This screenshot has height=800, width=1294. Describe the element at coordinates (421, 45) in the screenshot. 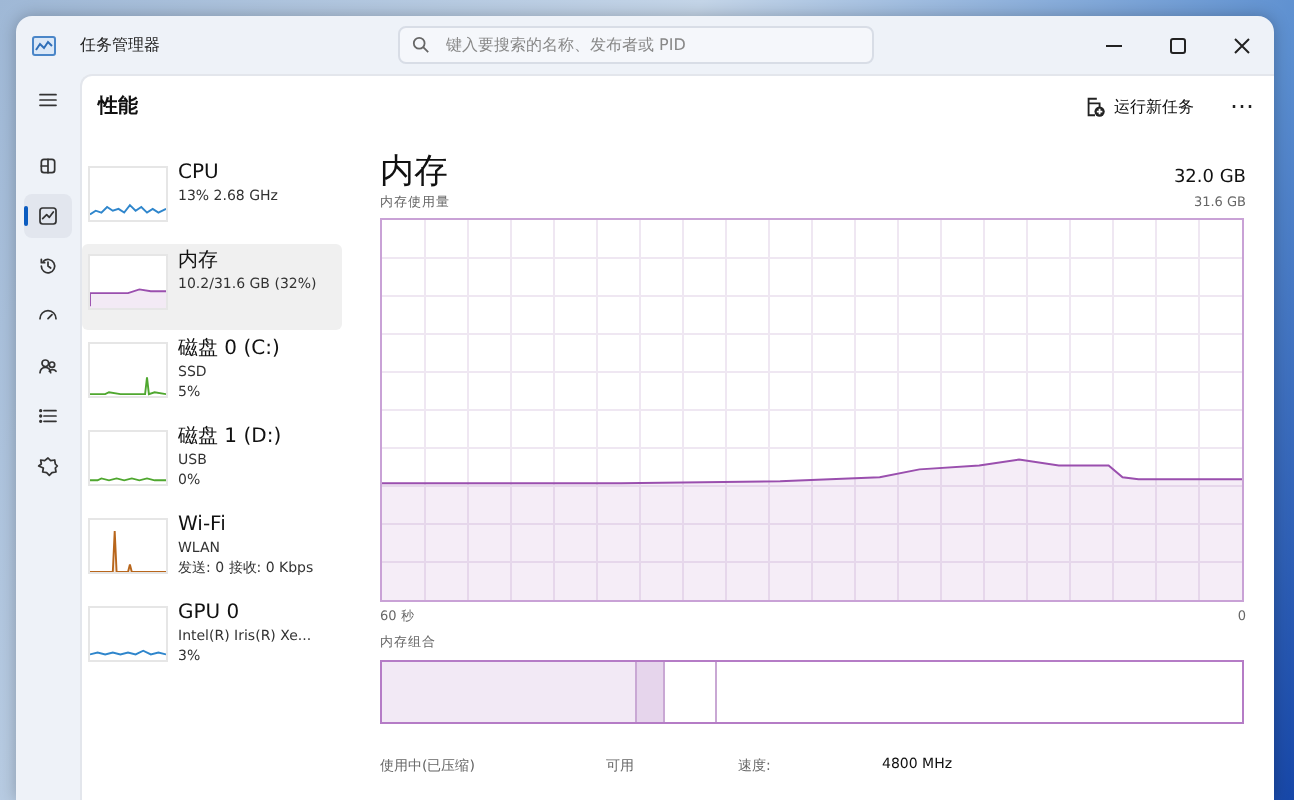

I see `search-icon` at that location.